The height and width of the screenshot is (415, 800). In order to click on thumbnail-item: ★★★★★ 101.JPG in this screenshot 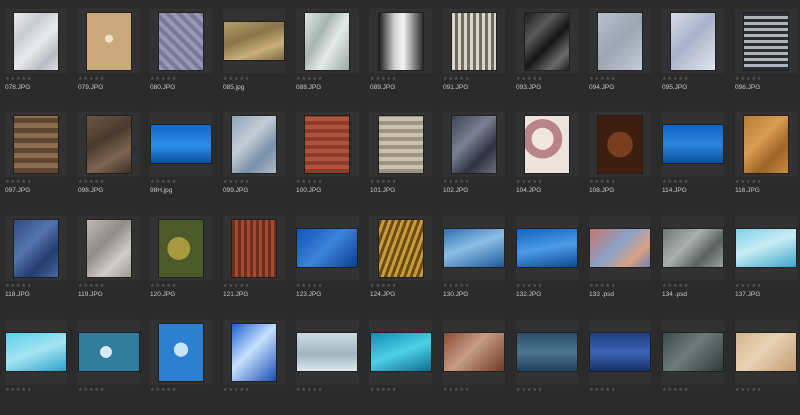, I will do `click(401, 159)`.